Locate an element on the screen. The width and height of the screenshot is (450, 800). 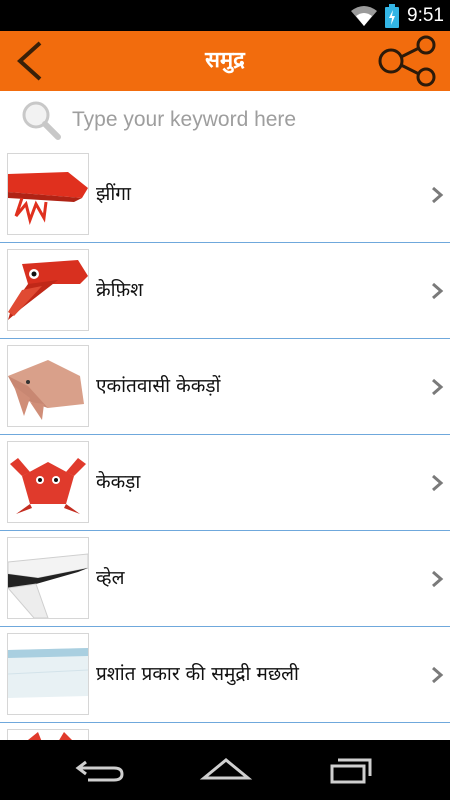
list-item: झींगा is located at coordinates (225, 195).